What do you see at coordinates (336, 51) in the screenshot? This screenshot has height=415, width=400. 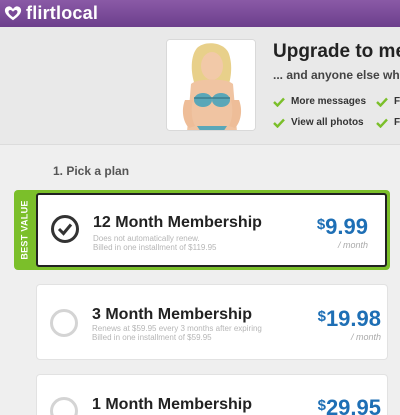 I see `upgrade-title: Upgrade to me` at bounding box center [336, 51].